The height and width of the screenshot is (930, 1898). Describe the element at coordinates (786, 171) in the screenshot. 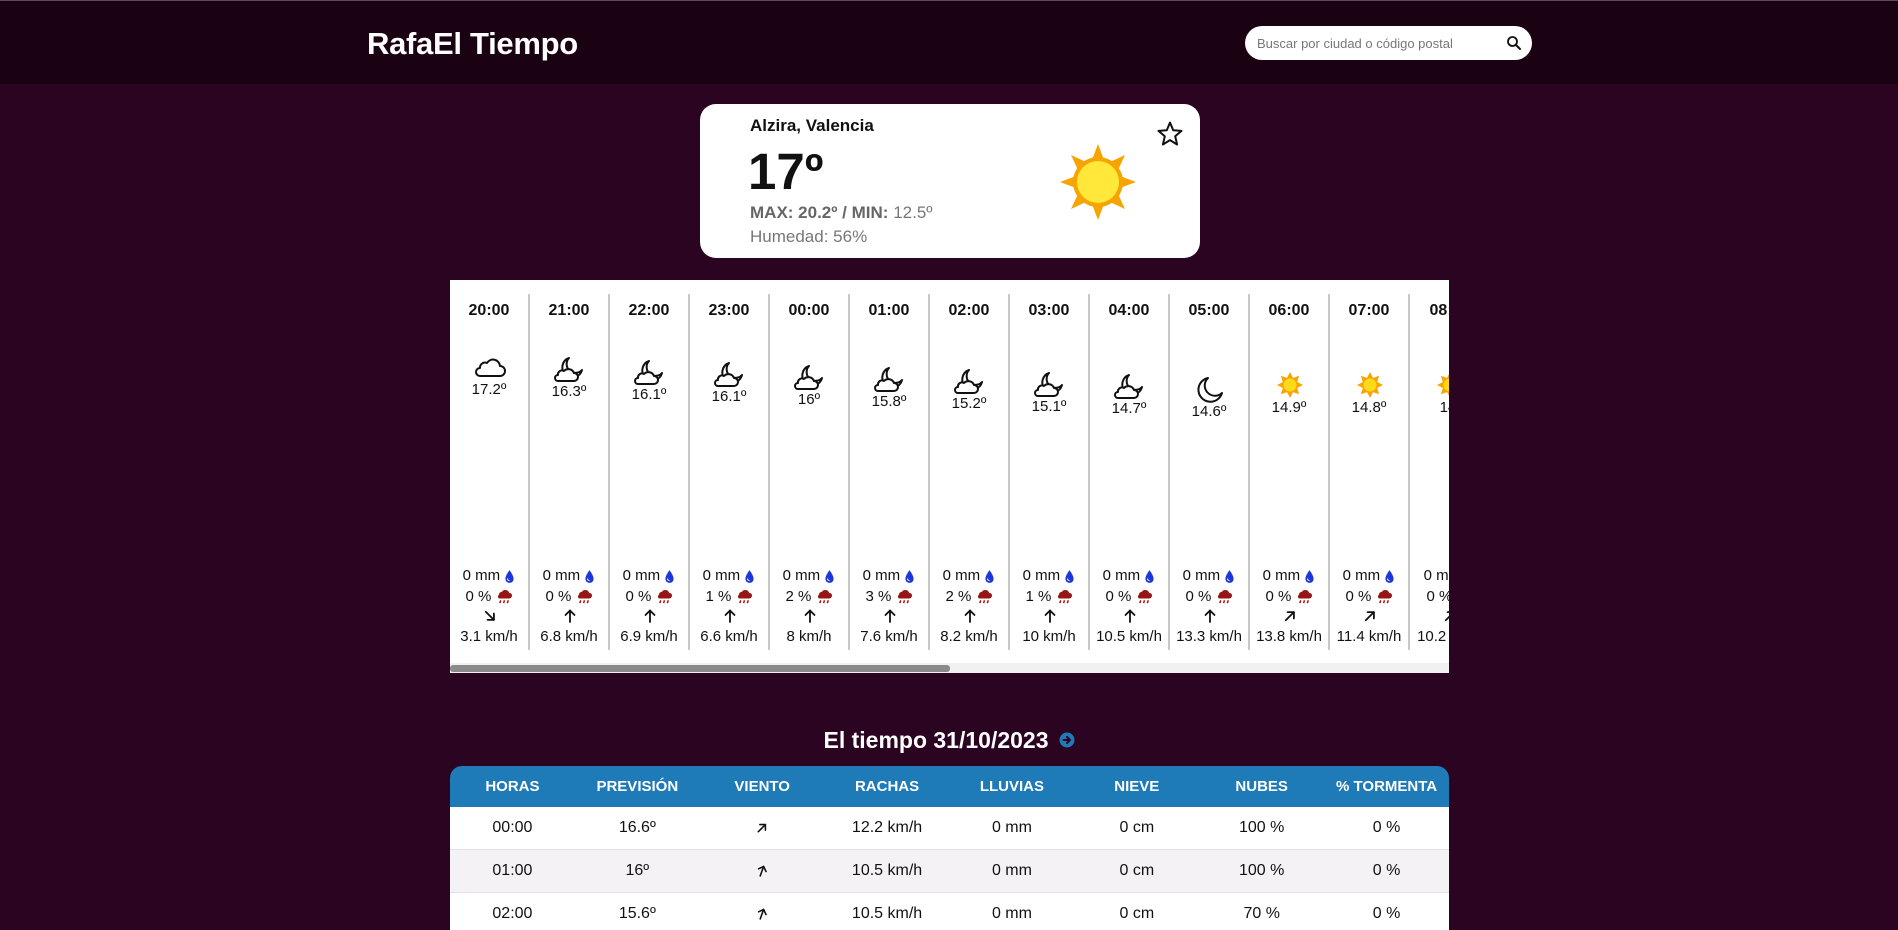

I see `current-temperature: 17º` at that location.